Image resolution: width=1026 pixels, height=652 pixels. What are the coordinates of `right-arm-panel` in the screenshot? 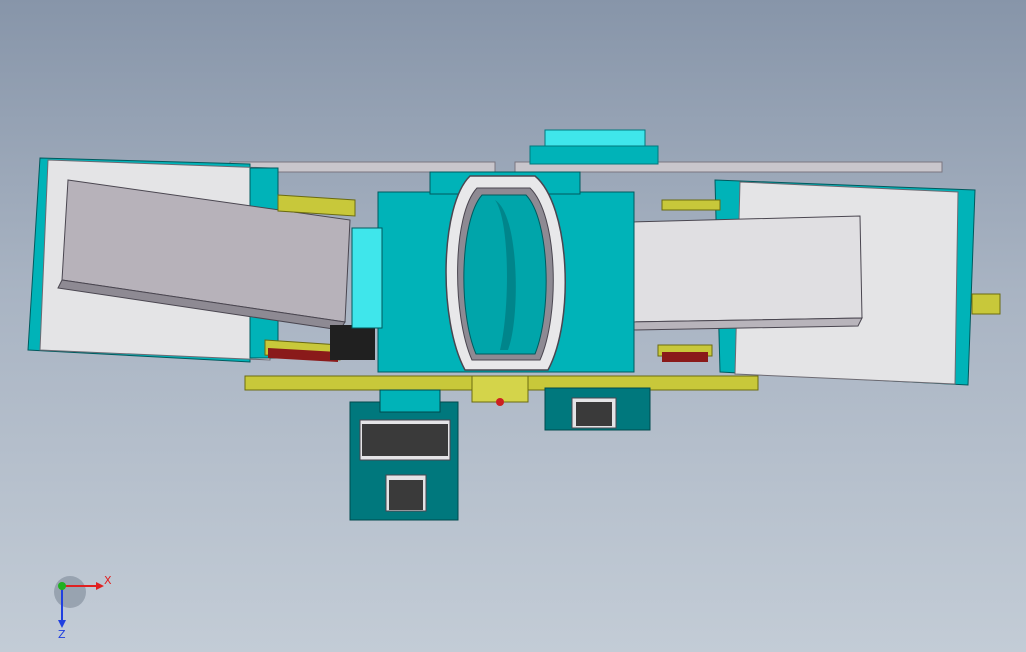 It's located at (745, 269).